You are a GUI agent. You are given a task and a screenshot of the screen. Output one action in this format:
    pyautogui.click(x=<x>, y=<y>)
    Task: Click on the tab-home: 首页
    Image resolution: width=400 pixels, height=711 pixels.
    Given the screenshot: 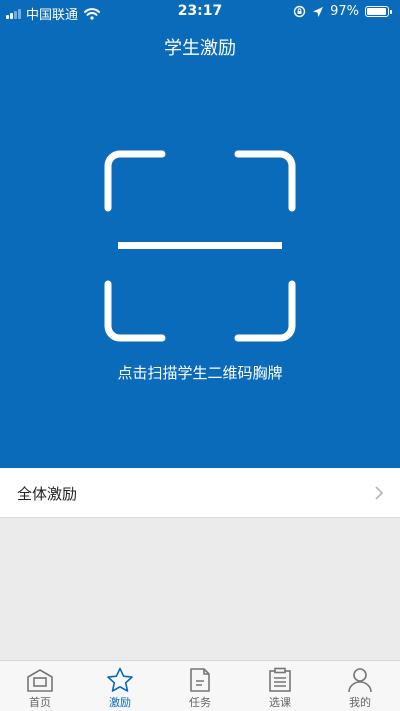 What is the action you would take?
    pyautogui.click(x=40, y=686)
    